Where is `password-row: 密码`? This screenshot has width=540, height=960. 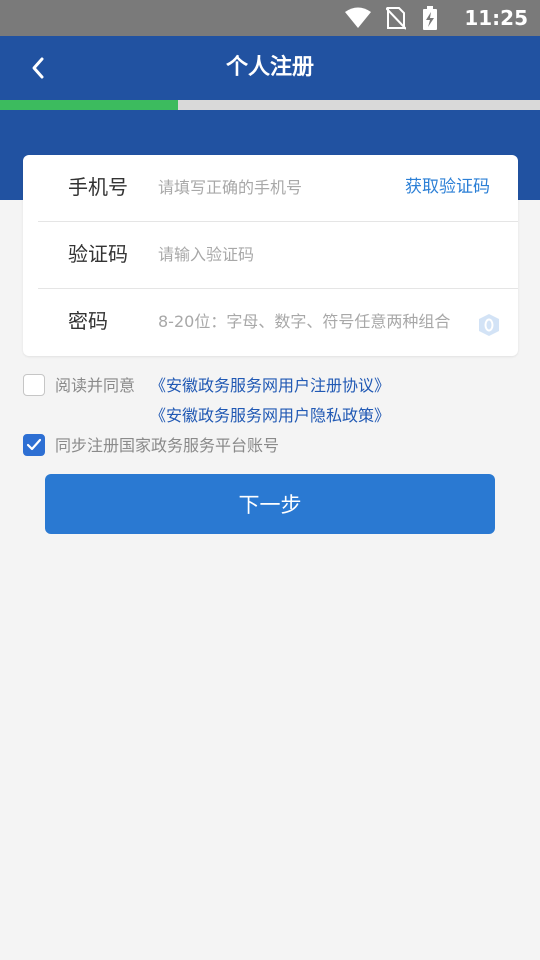 password-row: 密码 is located at coordinates (278, 322).